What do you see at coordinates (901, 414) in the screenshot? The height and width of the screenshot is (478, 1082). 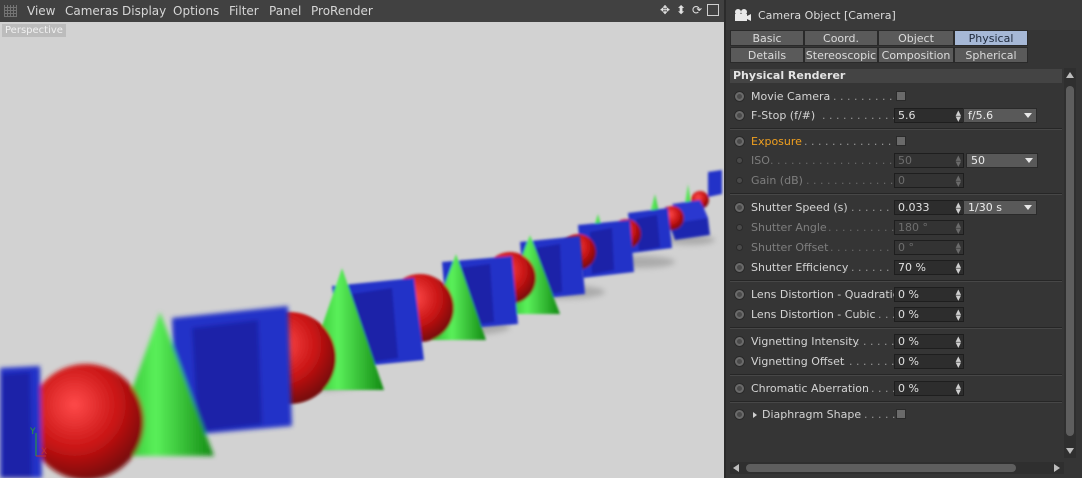 I see `diaphragm-shape-checkbox` at bounding box center [901, 414].